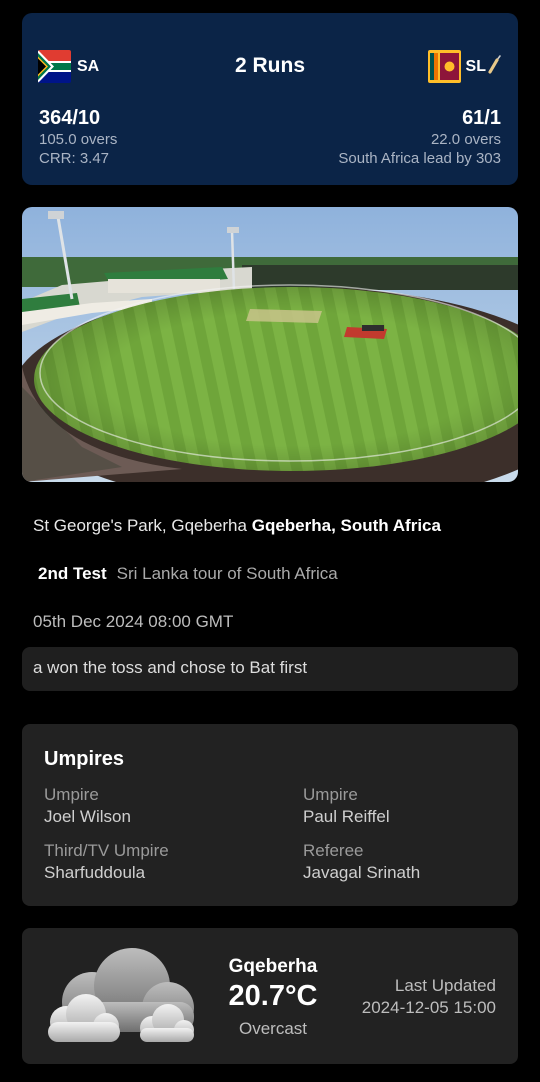 This screenshot has height=1082, width=540. Describe the element at coordinates (419, 158) in the screenshot. I see `lead-summary: South Africa lead by 303` at that location.